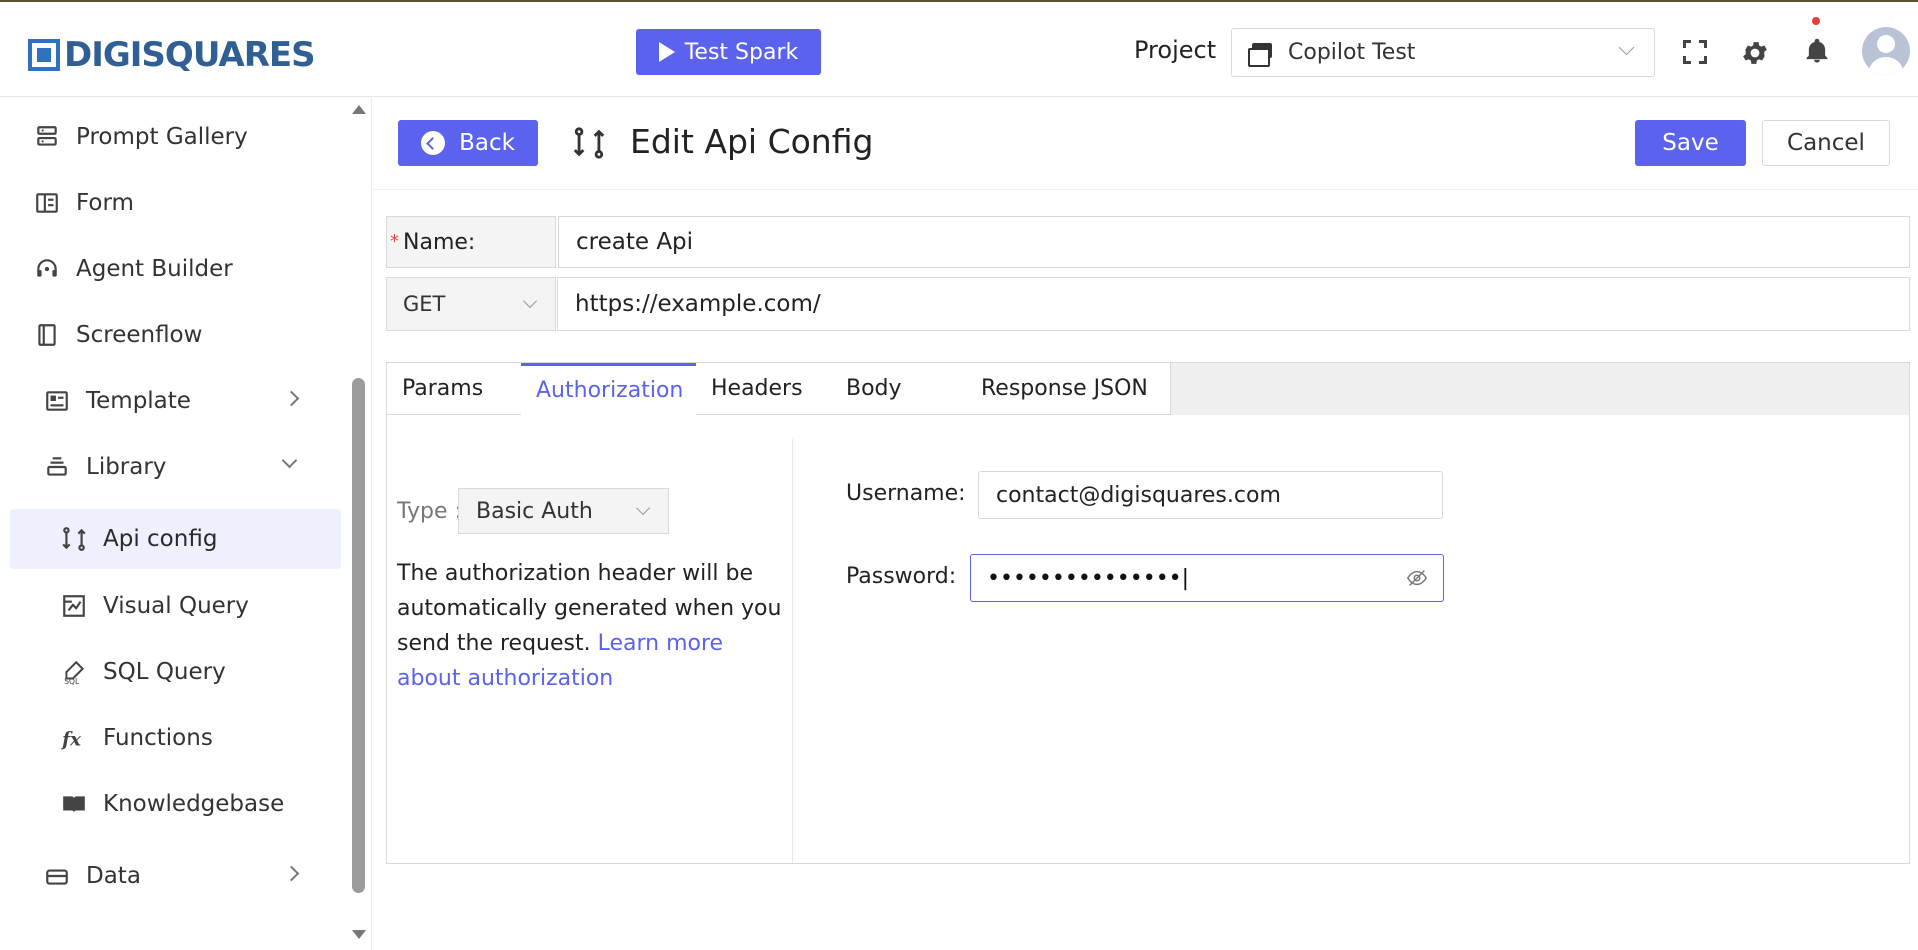 Image resolution: width=1918 pixels, height=950 pixels. Describe the element at coordinates (1886, 51) in the screenshot. I see `avatar` at that location.